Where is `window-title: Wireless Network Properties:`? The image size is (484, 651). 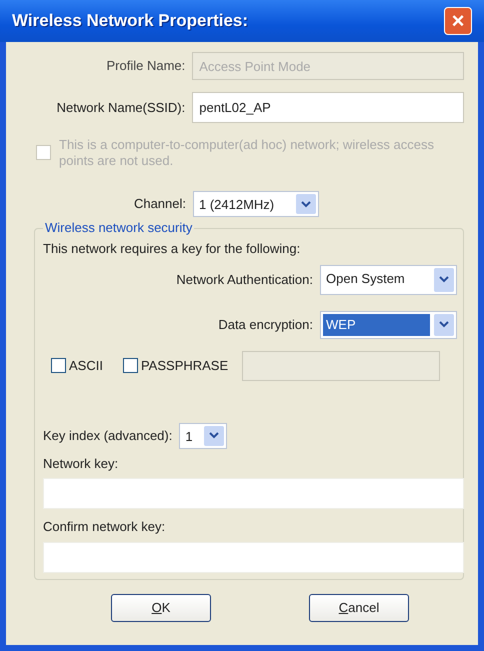 window-title: Wireless Network Properties: is located at coordinates (130, 21).